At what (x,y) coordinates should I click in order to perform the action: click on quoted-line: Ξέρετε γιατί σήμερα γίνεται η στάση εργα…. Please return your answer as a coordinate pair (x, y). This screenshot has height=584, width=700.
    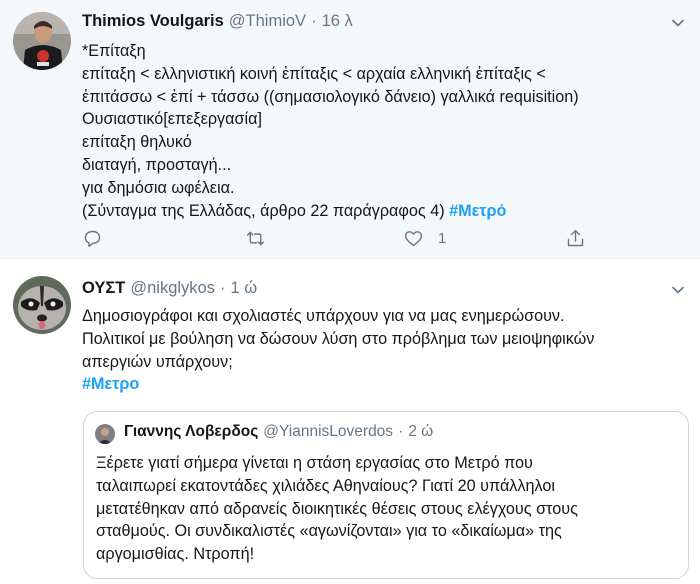
    Looking at the image, I should click on (314, 463).